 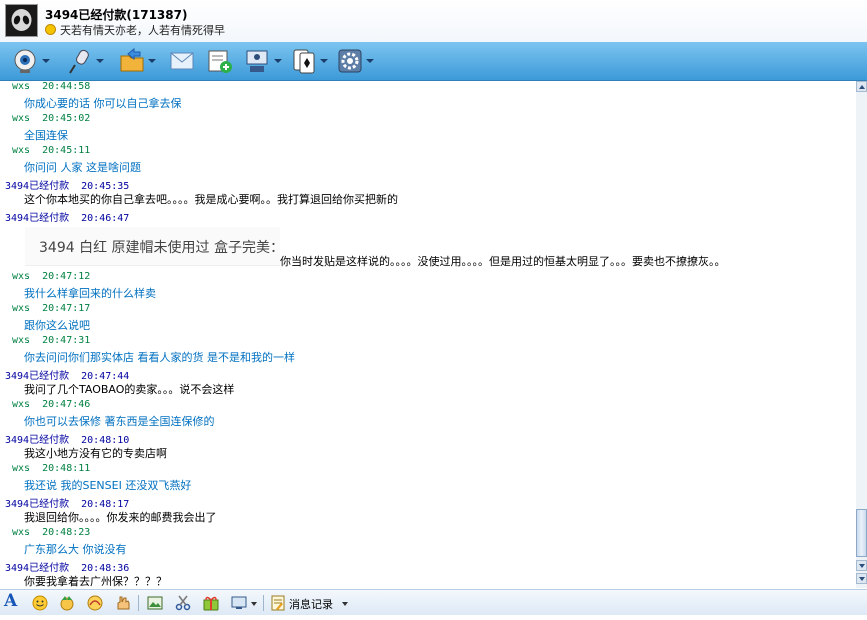 I want to click on message-header: wxs 20:47:17, so click(x=51, y=308).